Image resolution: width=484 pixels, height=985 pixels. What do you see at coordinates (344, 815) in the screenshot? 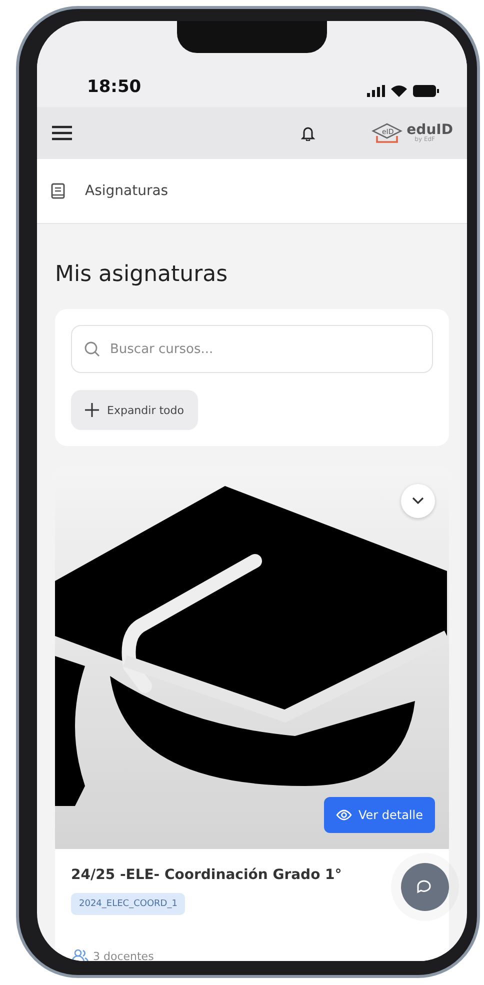
I see `eye-icon` at bounding box center [344, 815].